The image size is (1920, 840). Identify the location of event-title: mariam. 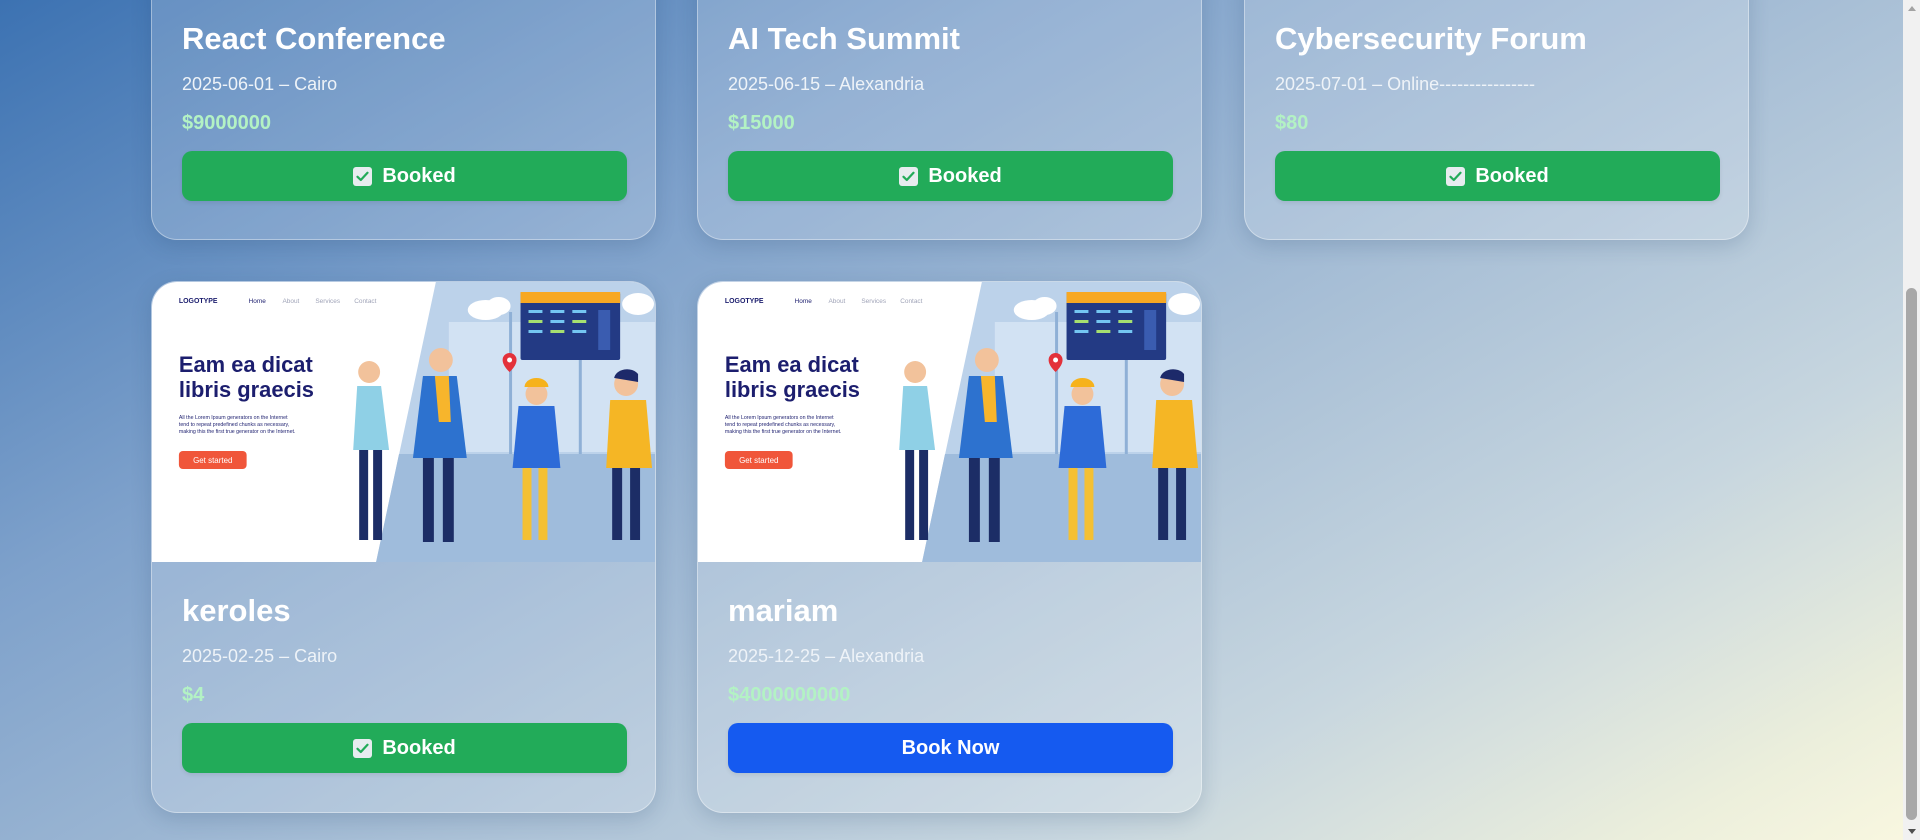
(783, 610).